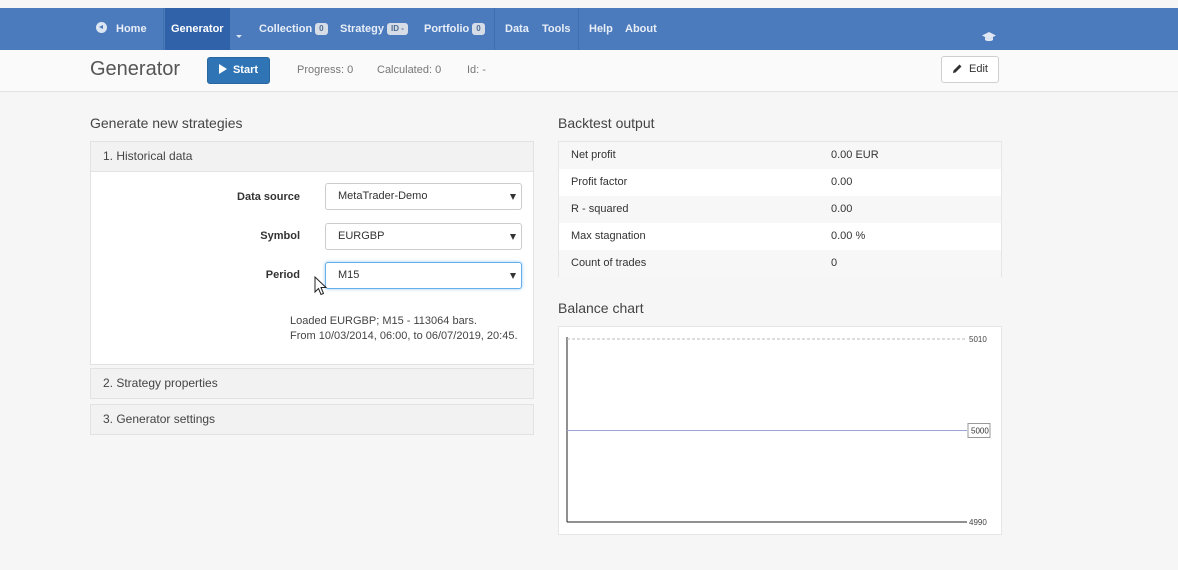 The width and height of the screenshot is (1178, 570). I want to click on accordion-generator-settings-label: 3. Generator settings, so click(159, 419).